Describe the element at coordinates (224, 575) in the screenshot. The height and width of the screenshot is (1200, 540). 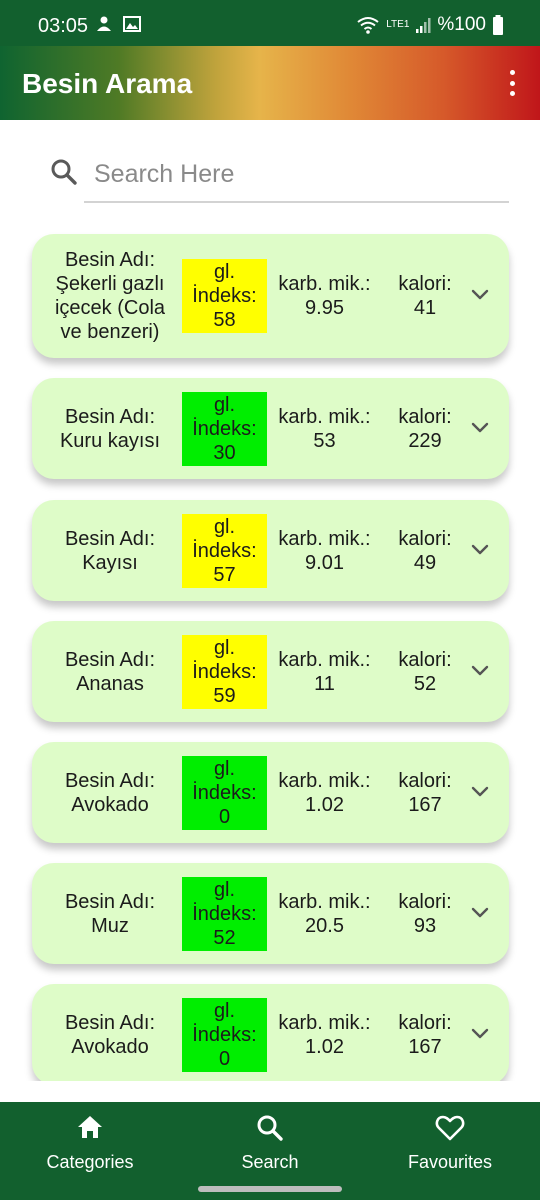
I see `gi-value: 57` at that location.